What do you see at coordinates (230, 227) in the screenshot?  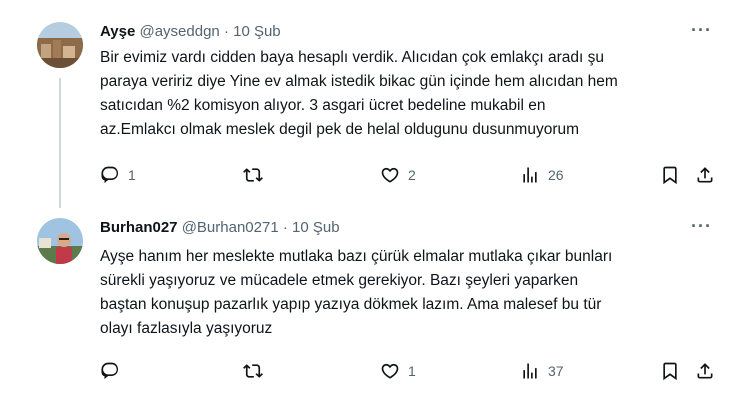 I see `handle: @Burhan0271` at bounding box center [230, 227].